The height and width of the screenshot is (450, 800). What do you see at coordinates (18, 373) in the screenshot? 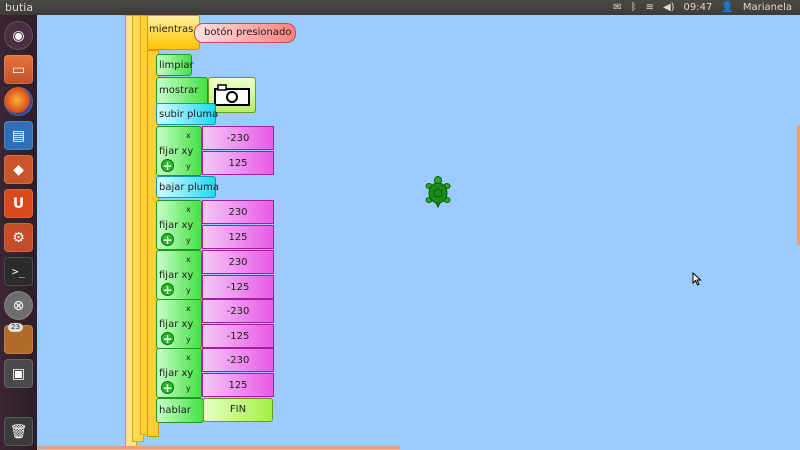
I see `workspace-icon: ▣` at bounding box center [18, 373].